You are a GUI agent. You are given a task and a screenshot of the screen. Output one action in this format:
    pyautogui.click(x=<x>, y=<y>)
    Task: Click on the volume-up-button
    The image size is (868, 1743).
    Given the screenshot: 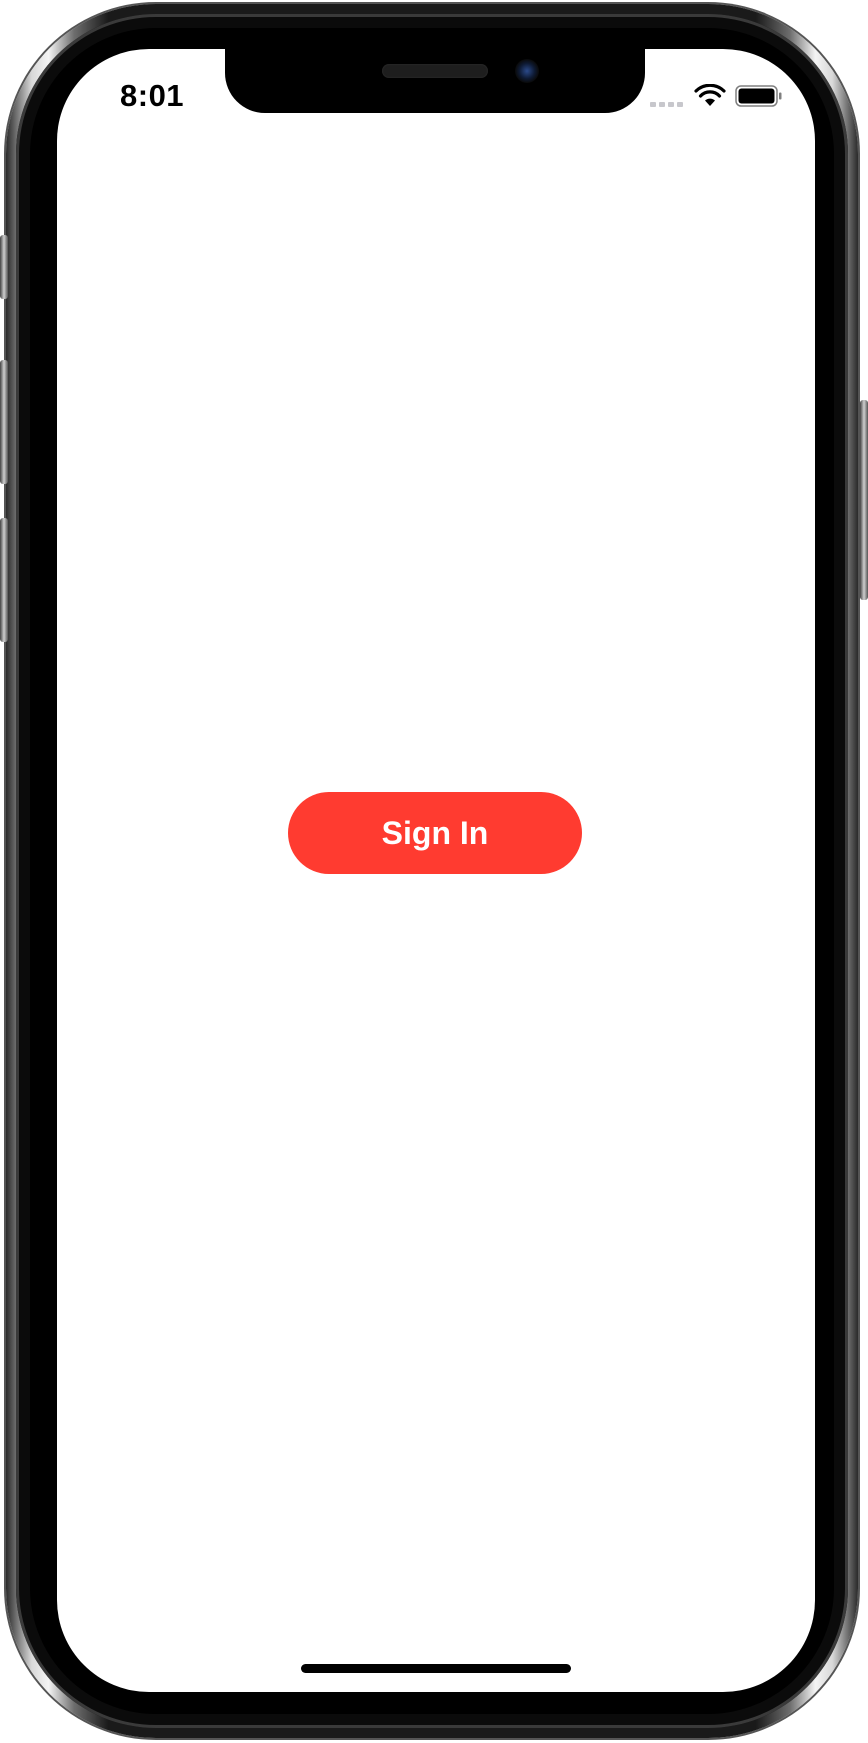 What is the action you would take?
    pyautogui.click(x=4, y=422)
    